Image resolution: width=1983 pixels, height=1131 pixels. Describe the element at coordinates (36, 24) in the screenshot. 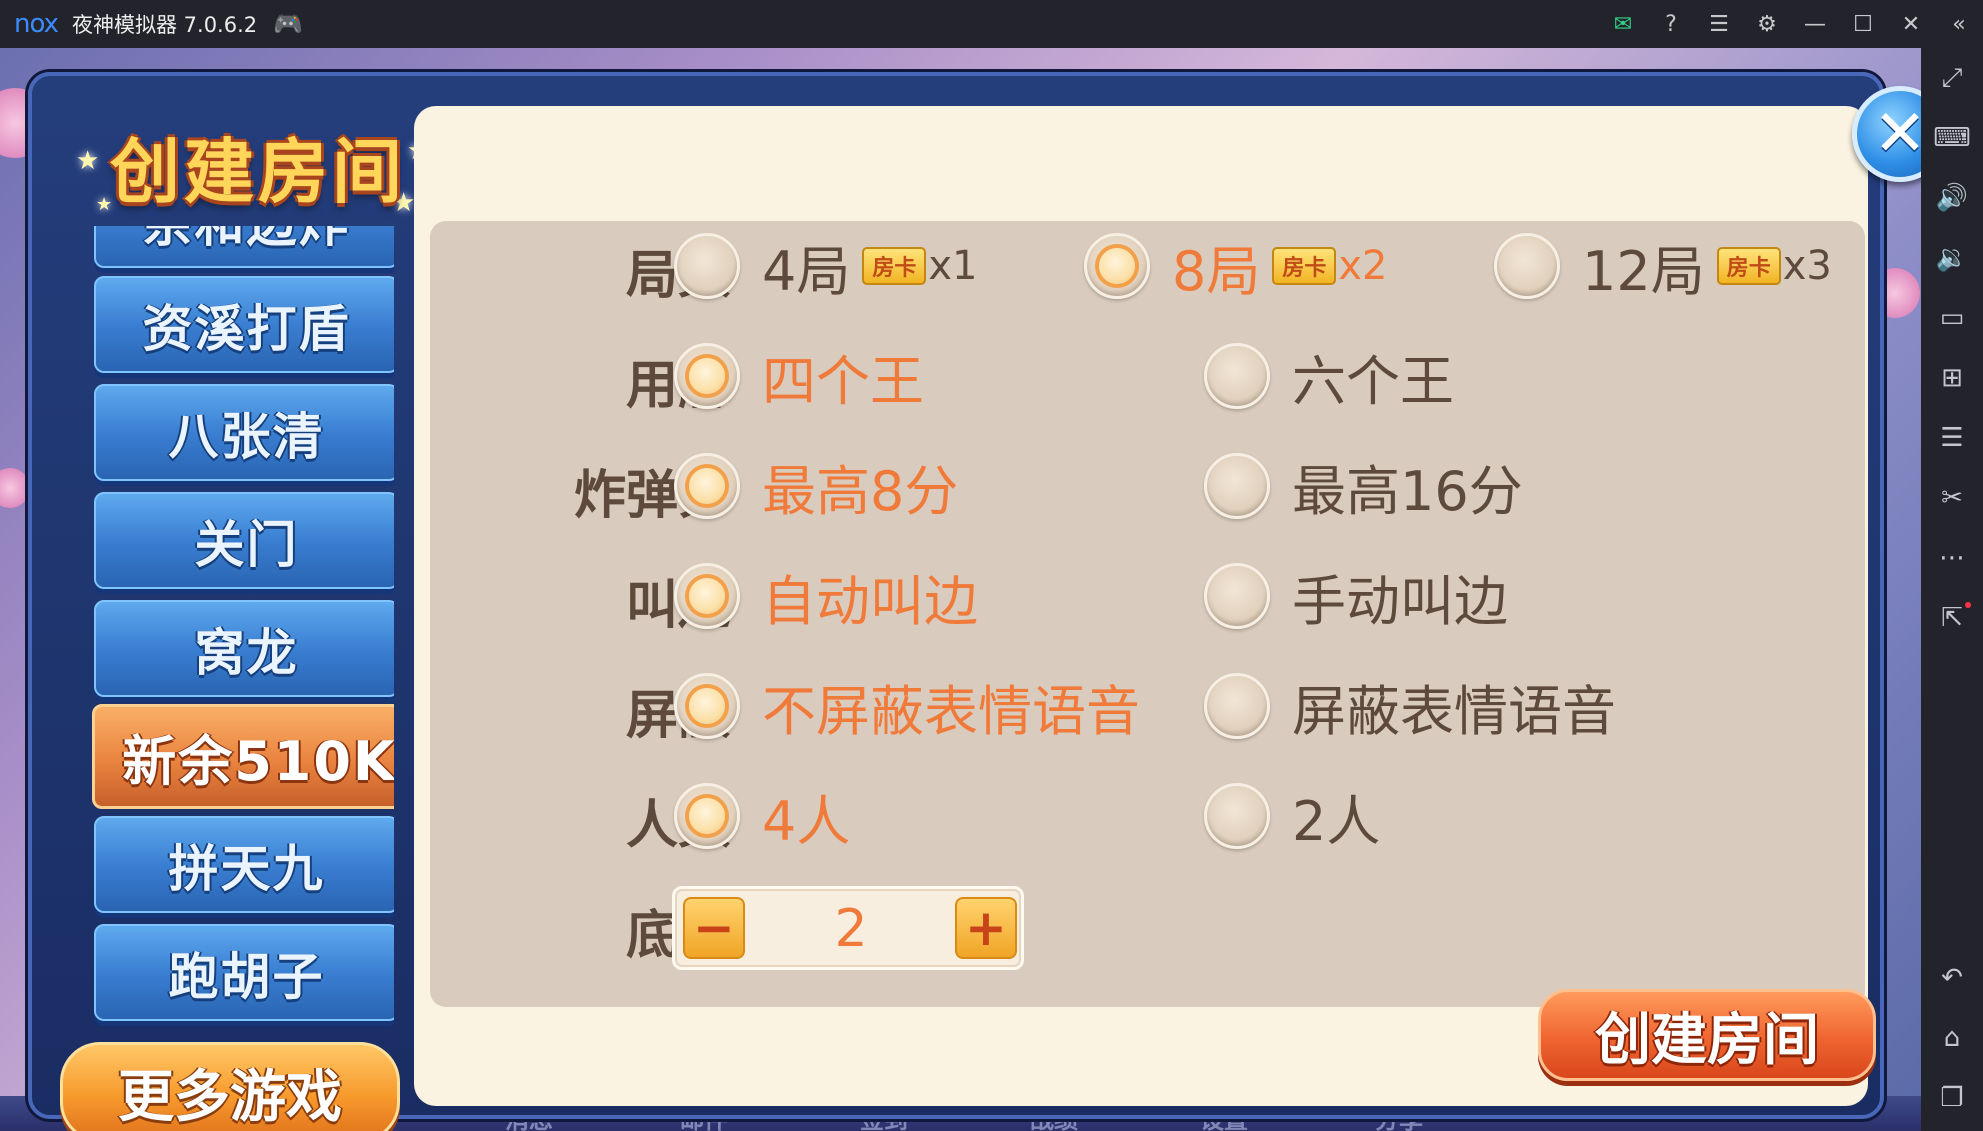

I see `nox-logo: nox` at that location.